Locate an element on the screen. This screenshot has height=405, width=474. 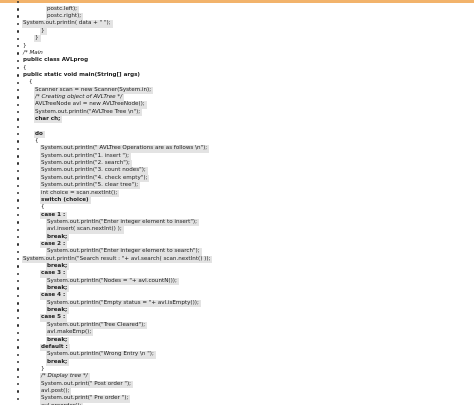
code-line is located at coordinates (237, 126).